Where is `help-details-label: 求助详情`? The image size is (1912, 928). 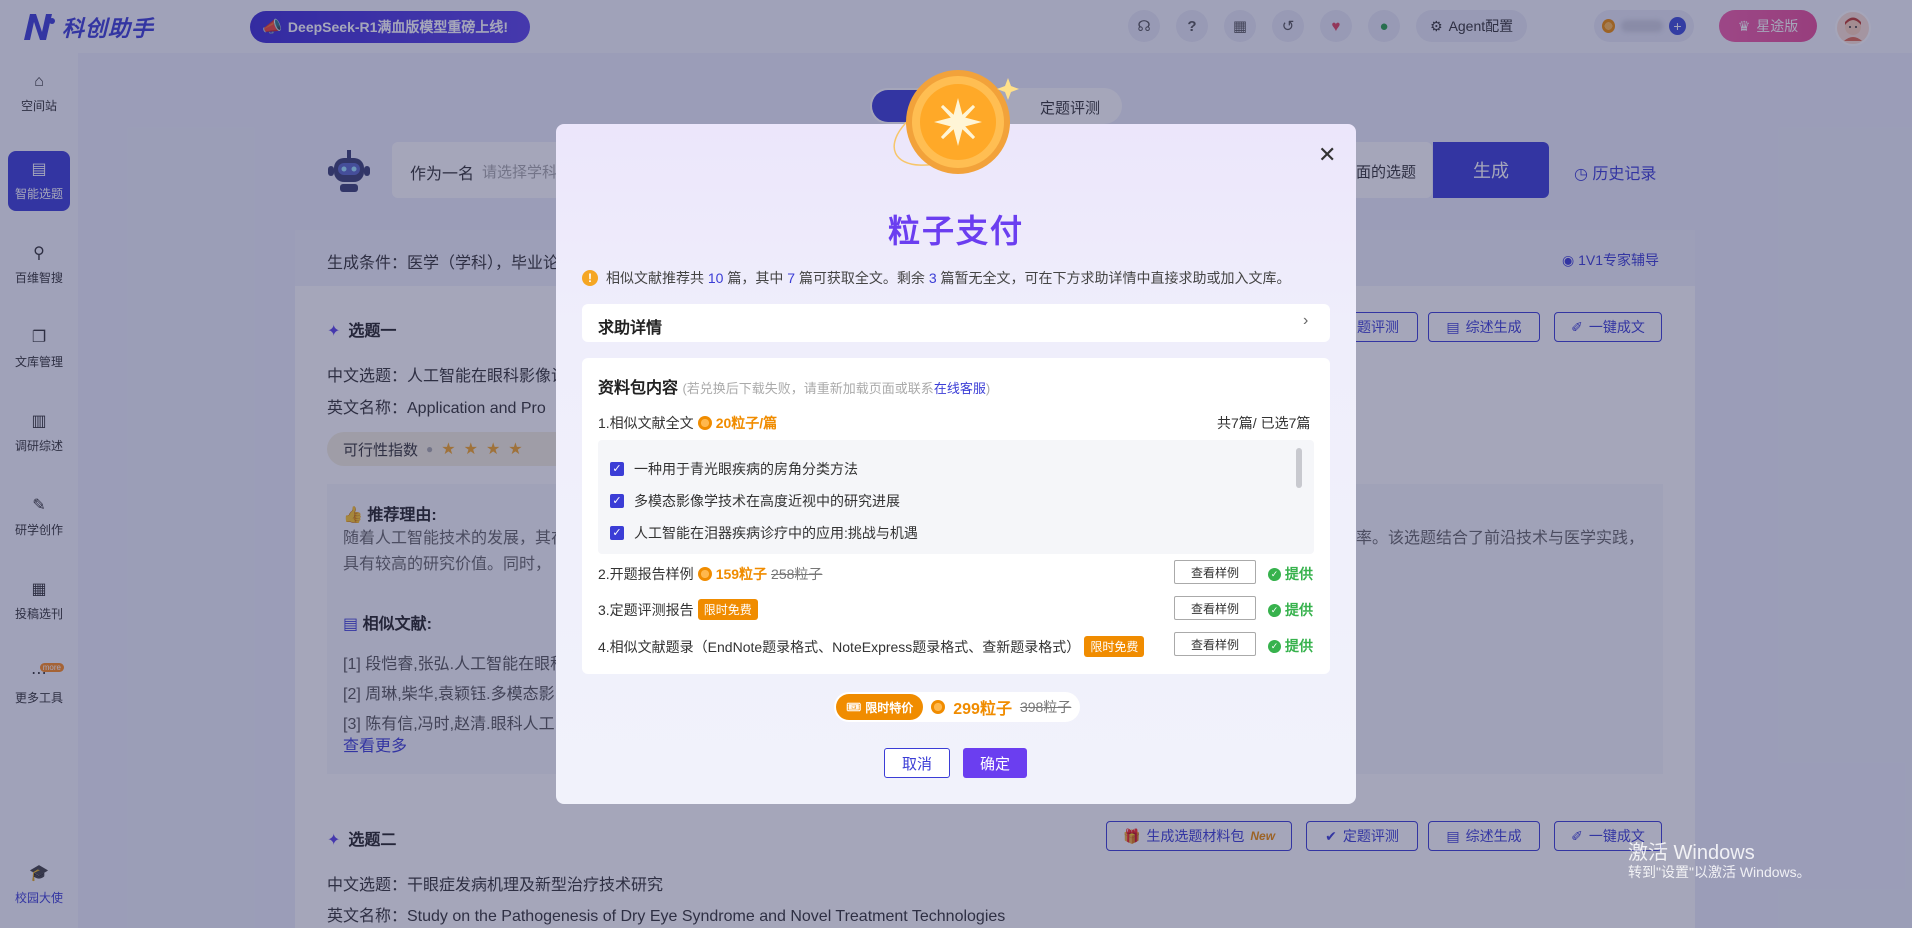
help-details-label: 求助详情 is located at coordinates (630, 328).